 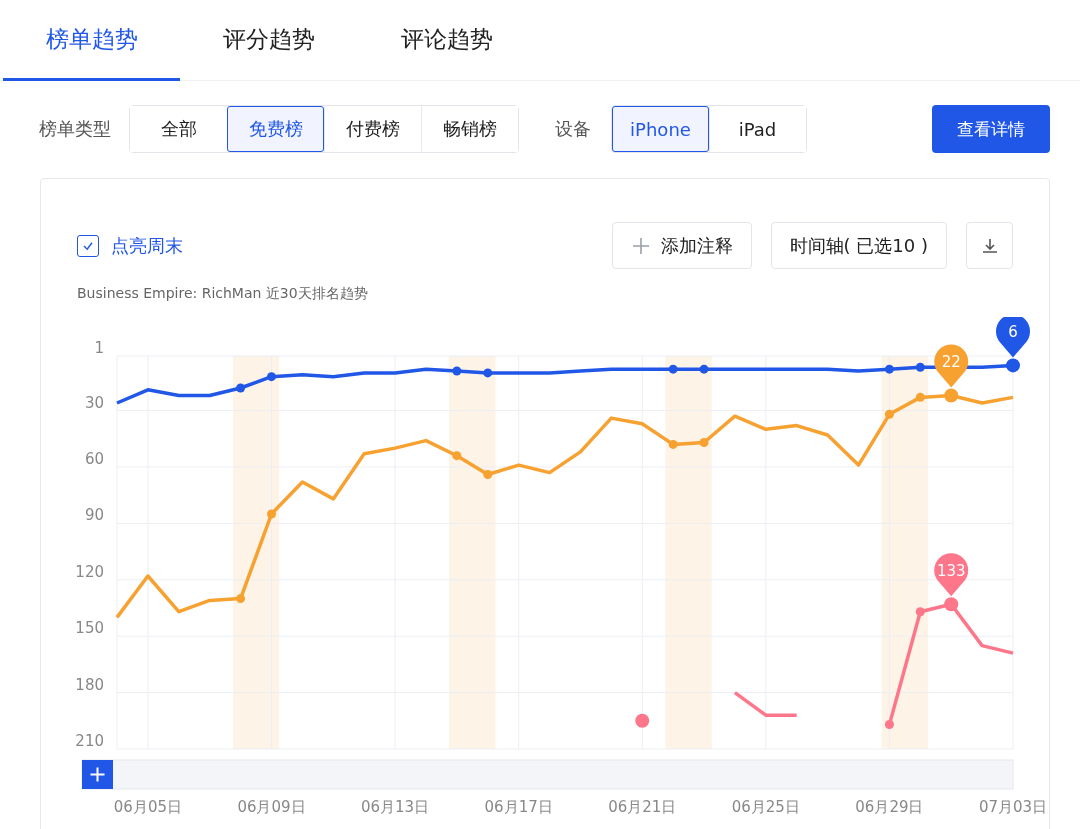 What do you see at coordinates (858, 245) in the screenshot?
I see `timeline-button: 时间轴( 已选10 )` at bounding box center [858, 245].